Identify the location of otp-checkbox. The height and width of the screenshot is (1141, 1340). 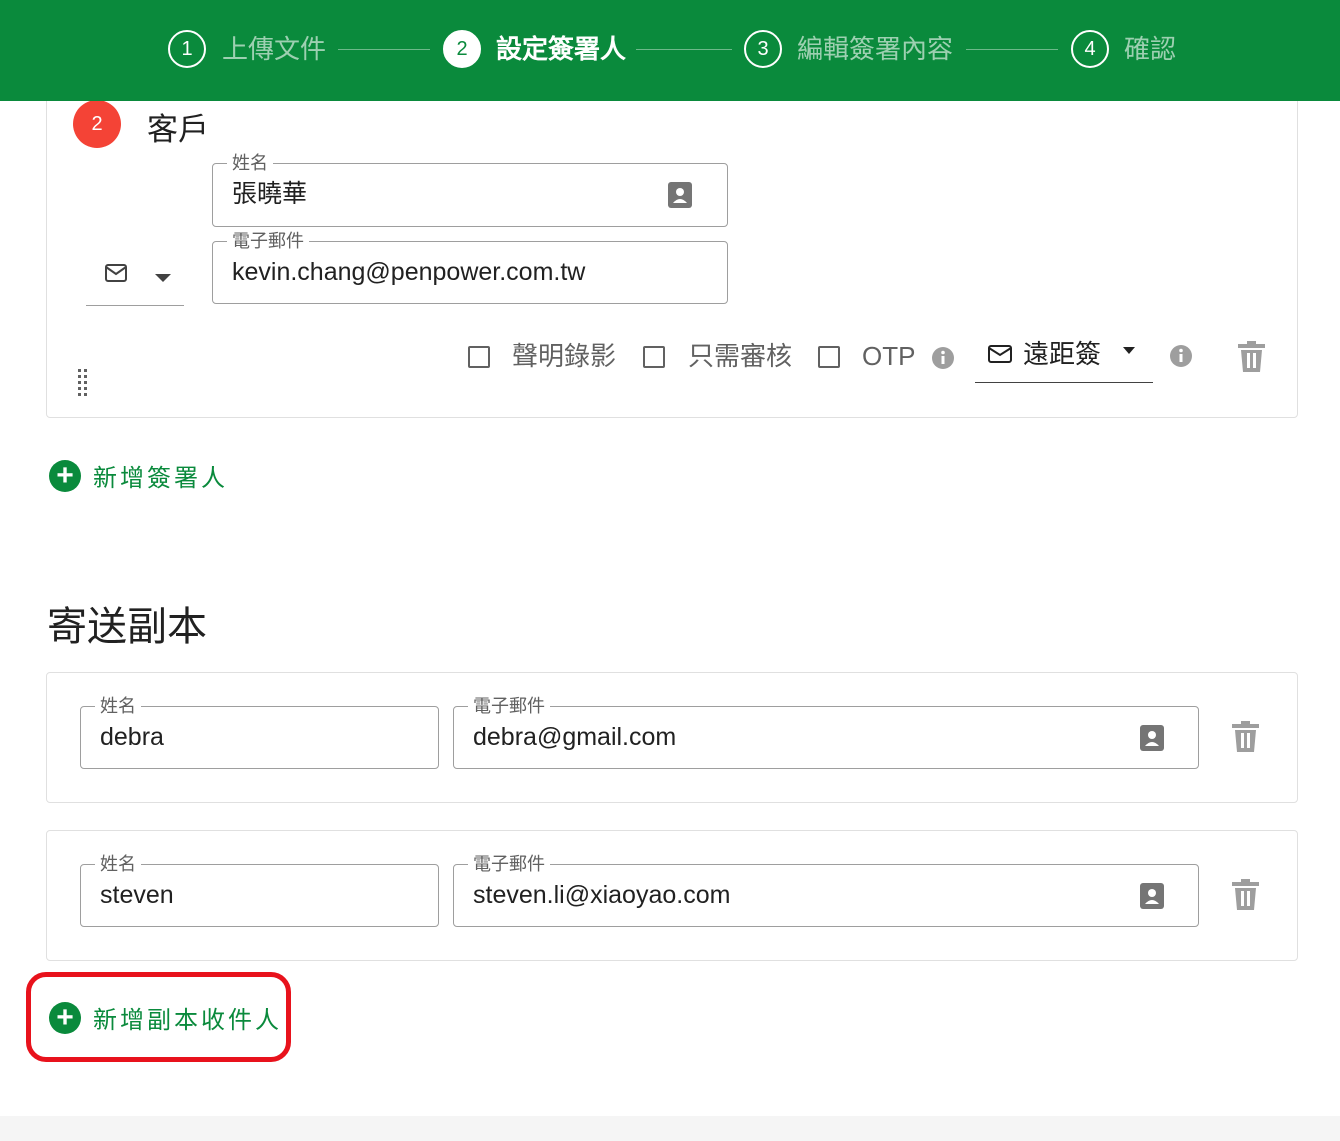
(829, 357).